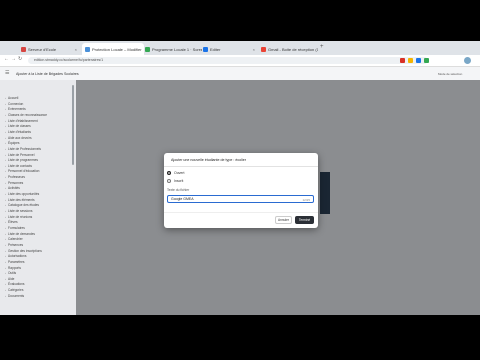 The width and height of the screenshot is (480, 360). Describe the element at coordinates (7, 73) in the screenshot. I see `menu-icon: ☰` at that location.